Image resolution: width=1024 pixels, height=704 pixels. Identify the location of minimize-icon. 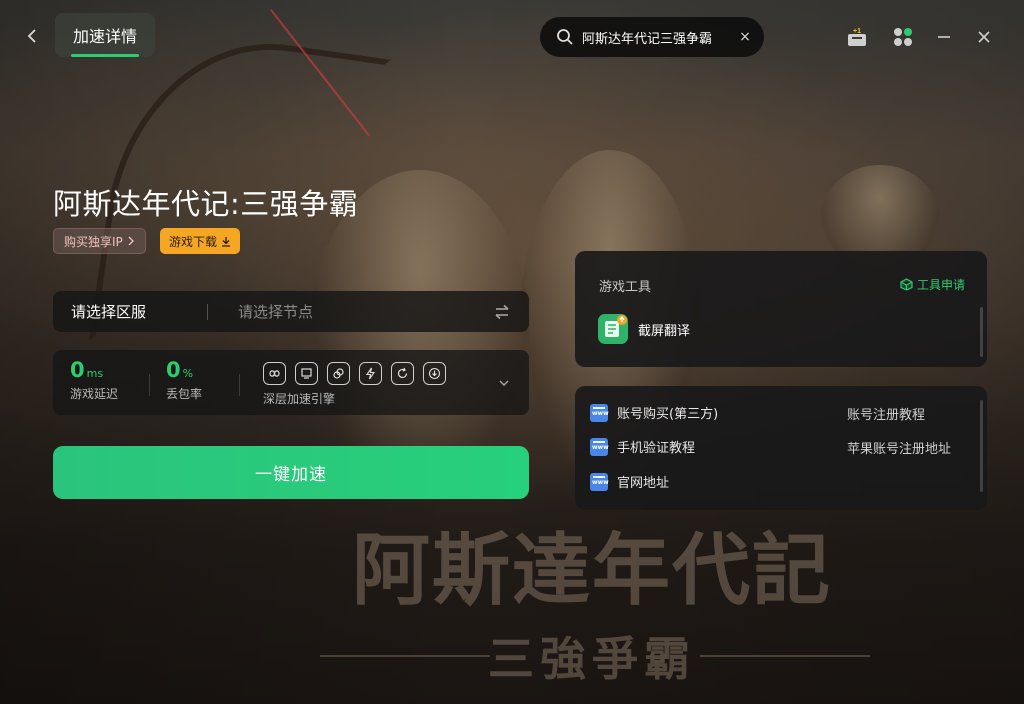
(944, 37).